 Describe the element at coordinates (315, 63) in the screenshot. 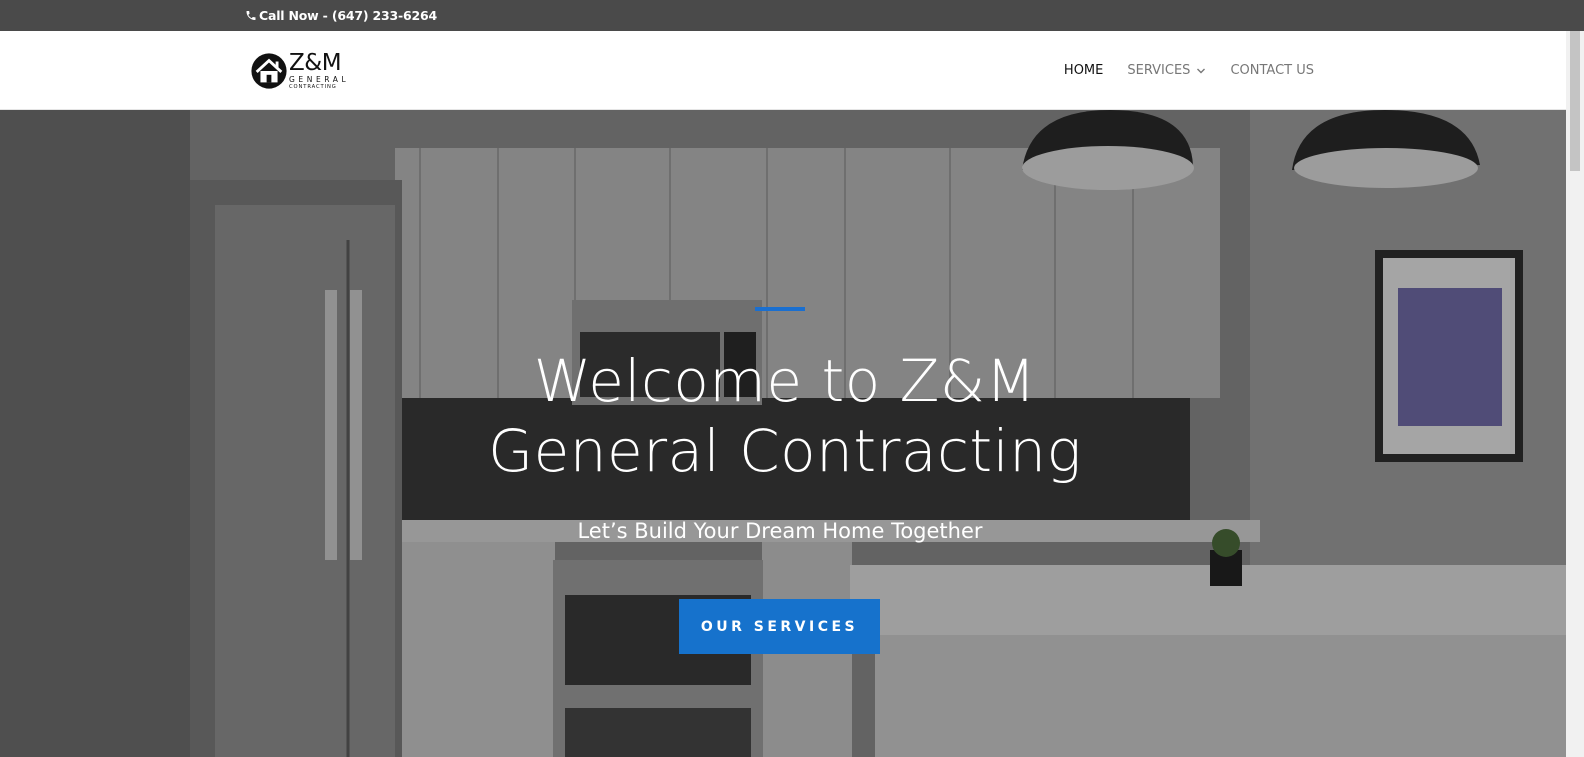

I see `logo-main-text: Z&M` at that location.